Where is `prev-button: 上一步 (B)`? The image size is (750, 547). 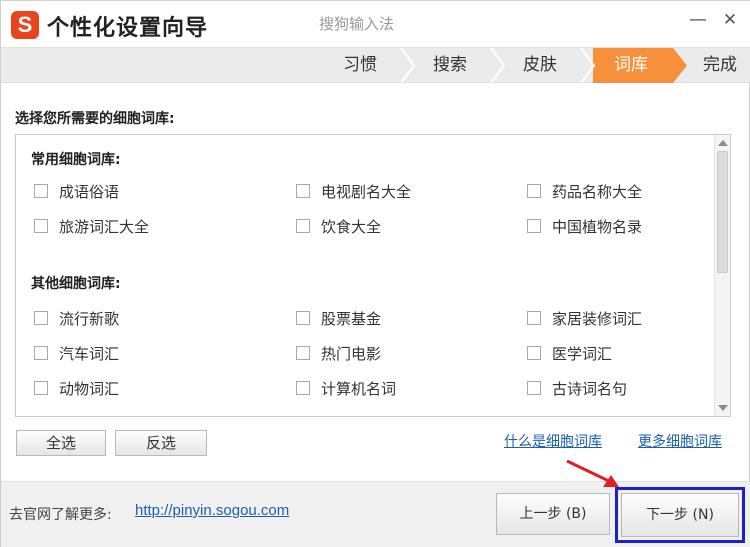 prev-button: 上一步 (B) is located at coordinates (553, 514).